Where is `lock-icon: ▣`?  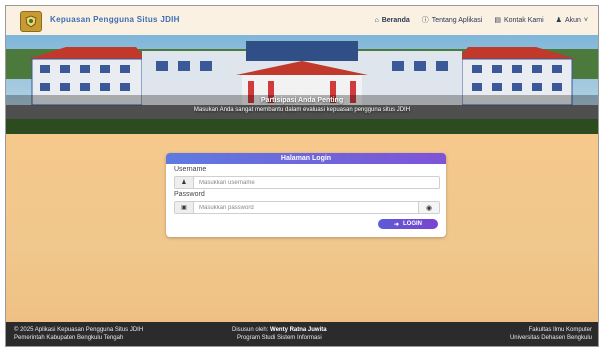
lock-icon: ▣ is located at coordinates (184, 207).